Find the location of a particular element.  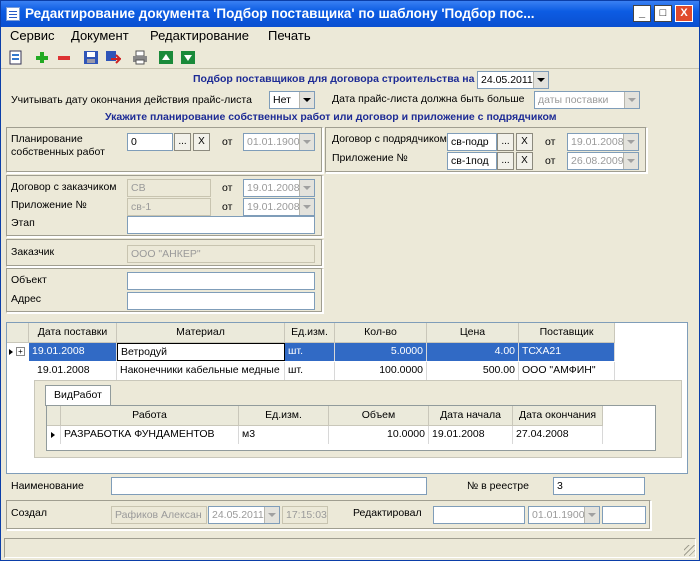

grid-header-unit: Ед.изм. is located at coordinates (310, 333).